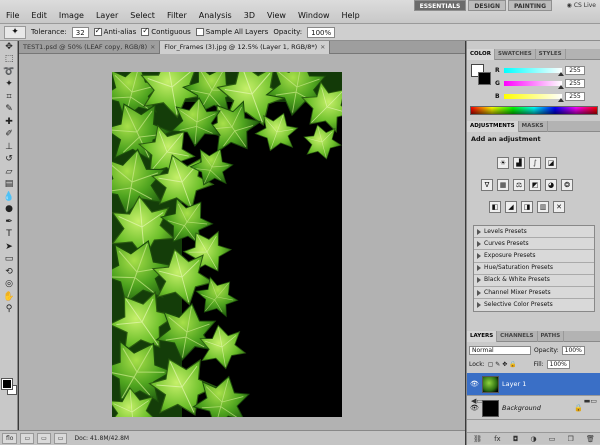 The image size is (600, 445). What do you see at coordinates (561, 86) in the screenshot?
I see `slider-knob-icon` at bounding box center [561, 86].